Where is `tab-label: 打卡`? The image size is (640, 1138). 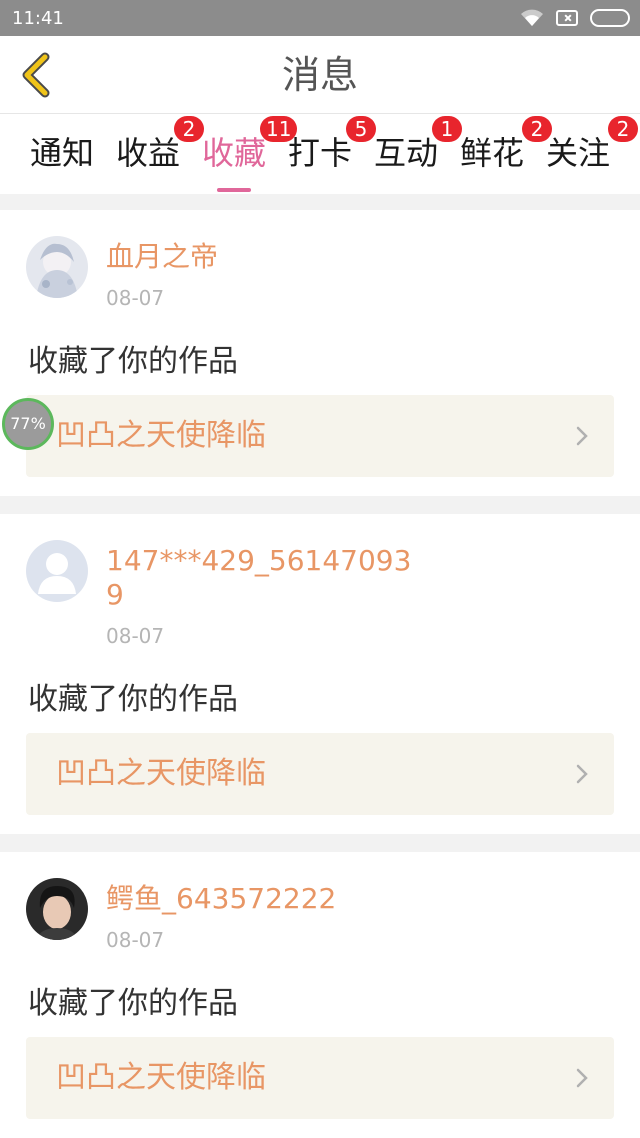 tab-label: 打卡 is located at coordinates (319, 153).